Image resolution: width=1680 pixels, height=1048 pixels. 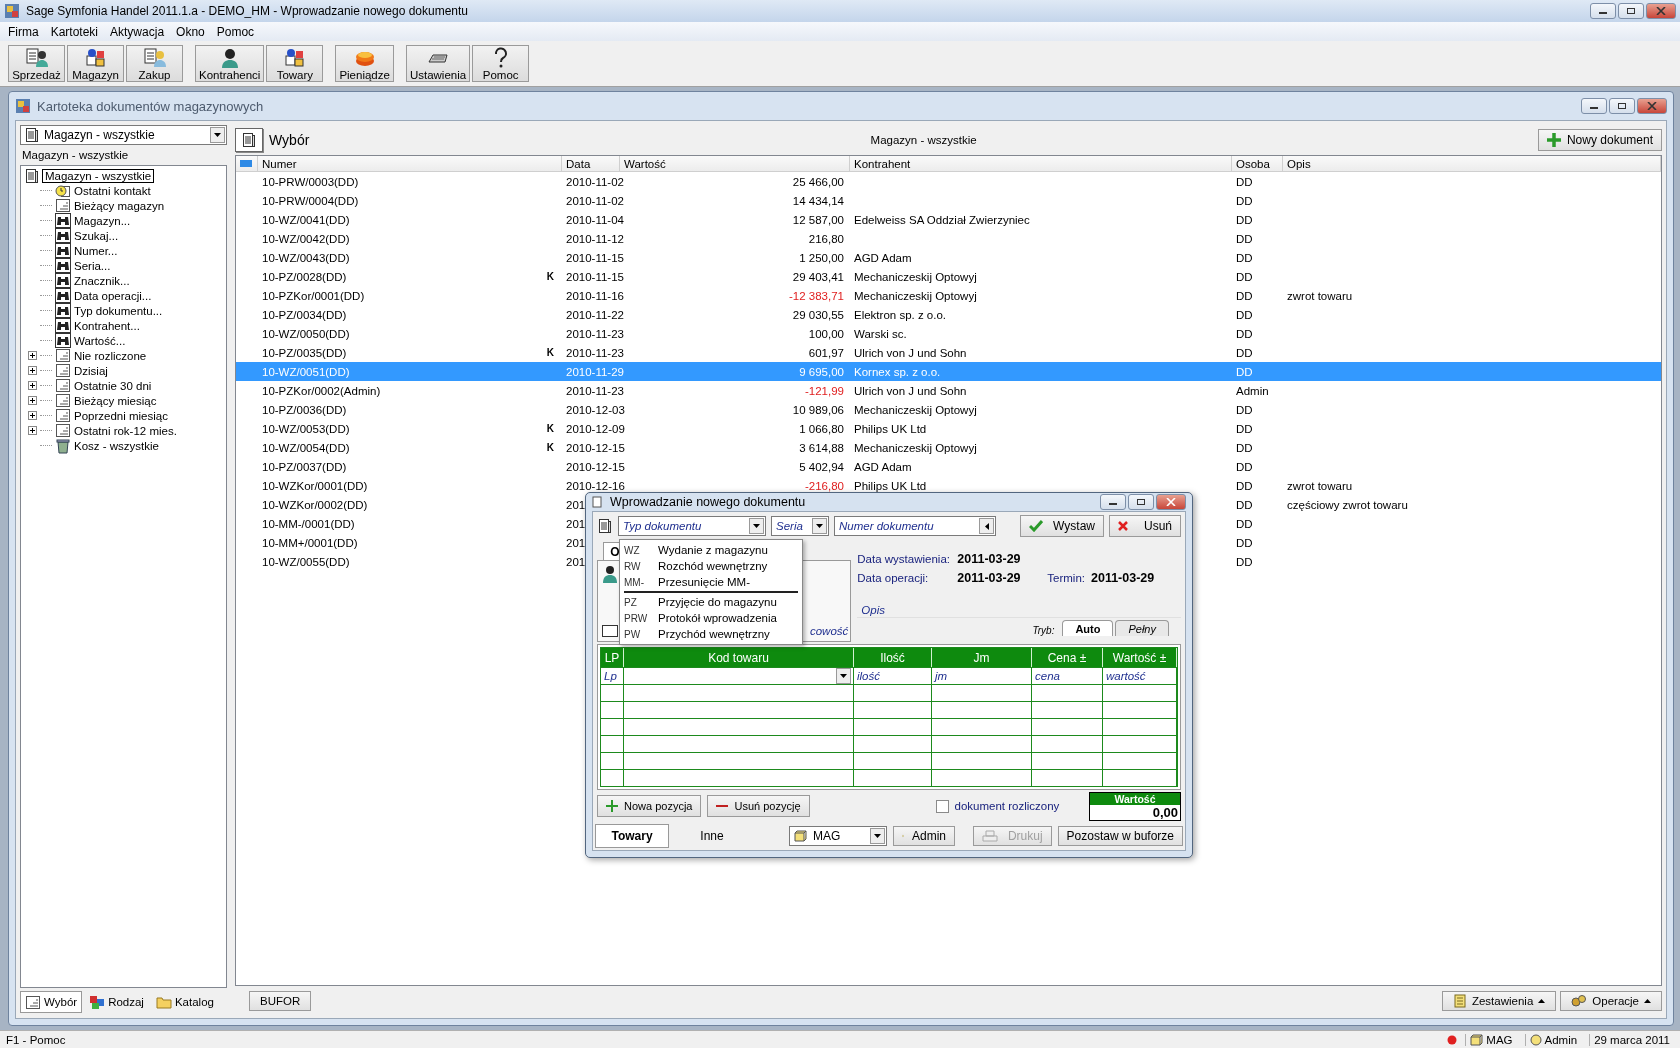 What do you see at coordinates (310, 200) in the screenshot?
I see `table-cell: 10-PRW/0004(DD)` at bounding box center [310, 200].